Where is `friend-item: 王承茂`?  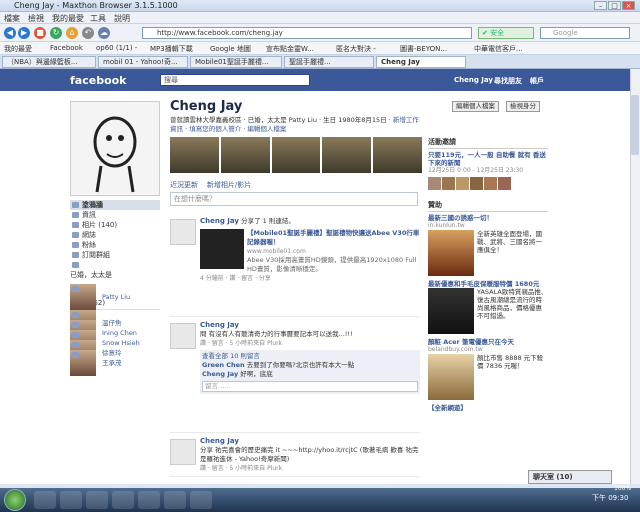 friend-item: 王承茂 is located at coordinates (115, 363).